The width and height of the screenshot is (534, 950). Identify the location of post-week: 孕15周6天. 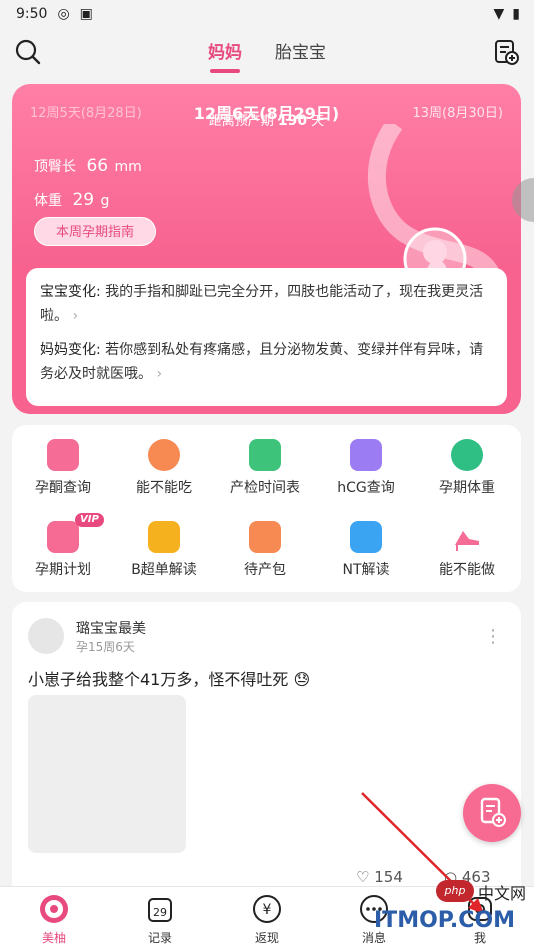
(105, 647).